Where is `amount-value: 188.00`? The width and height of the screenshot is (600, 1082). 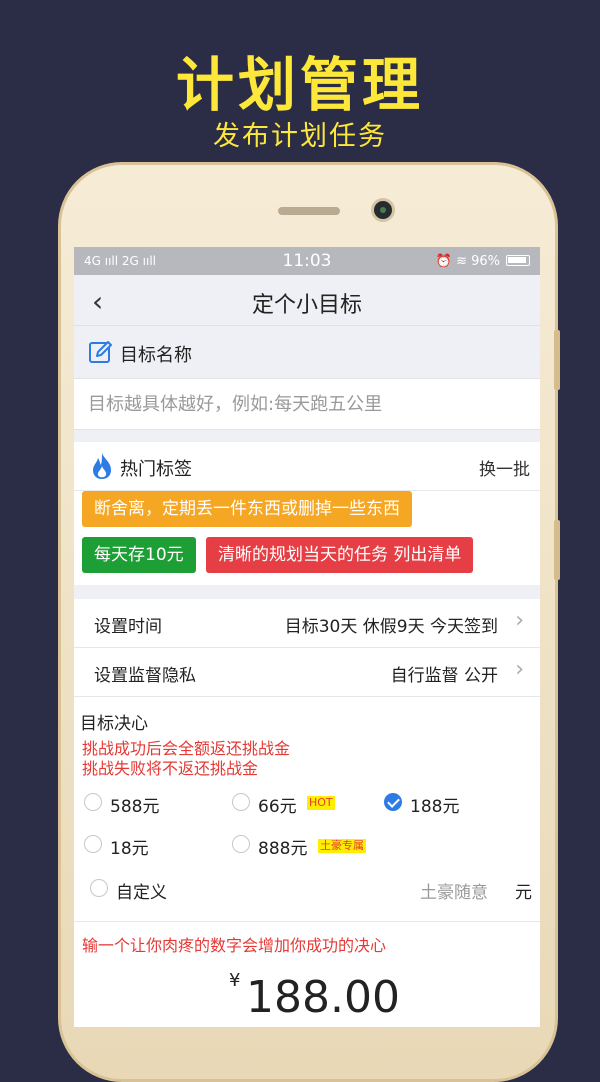 amount-value: 188.00 is located at coordinates (323, 997).